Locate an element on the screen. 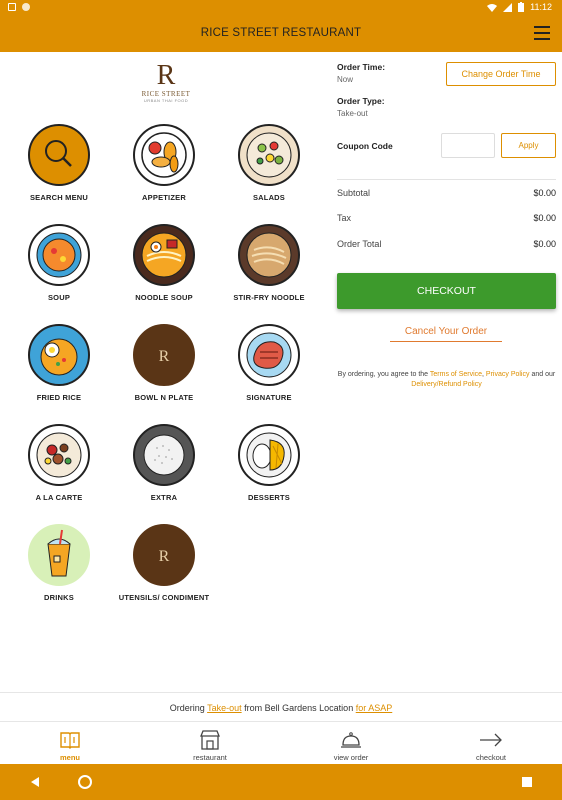  category-a-la-carte: A LA CARTE is located at coordinates (59, 463).